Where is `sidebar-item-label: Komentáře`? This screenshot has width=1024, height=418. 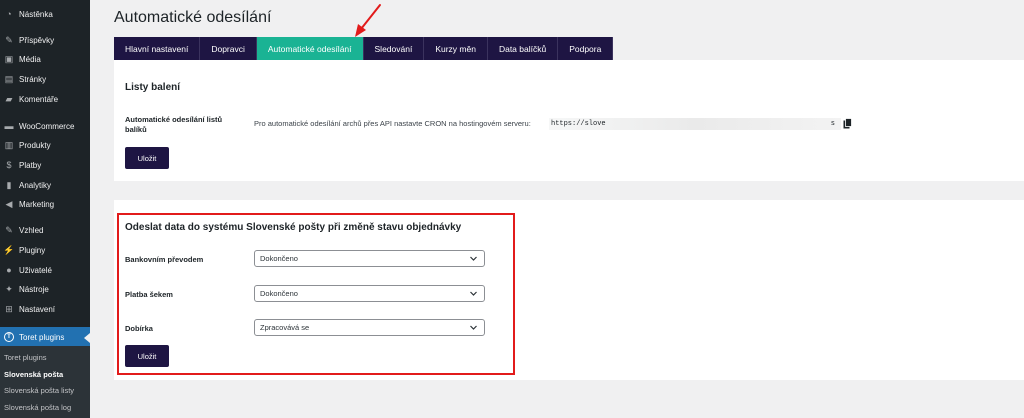
sidebar-item-label: Komentáře is located at coordinates (39, 99).